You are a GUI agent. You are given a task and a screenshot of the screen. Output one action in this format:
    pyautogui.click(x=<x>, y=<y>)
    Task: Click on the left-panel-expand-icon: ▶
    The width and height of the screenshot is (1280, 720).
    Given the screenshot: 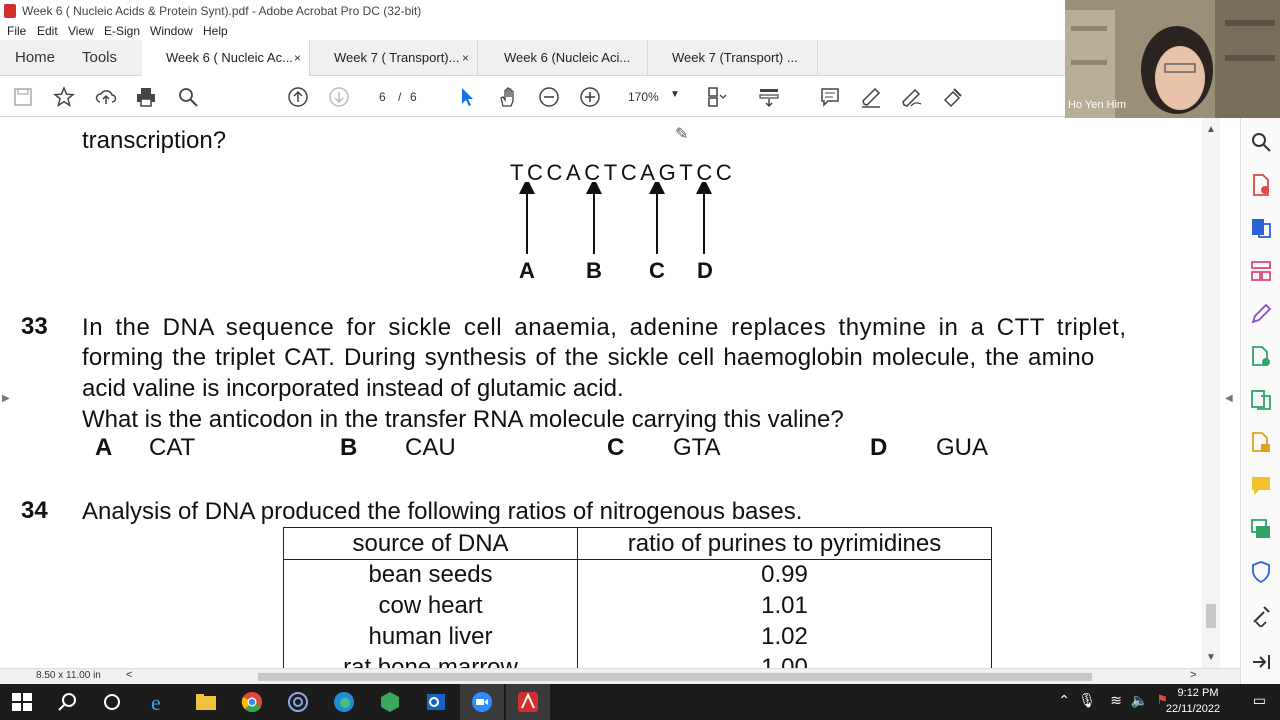 What is the action you would take?
    pyautogui.click(x=6, y=398)
    